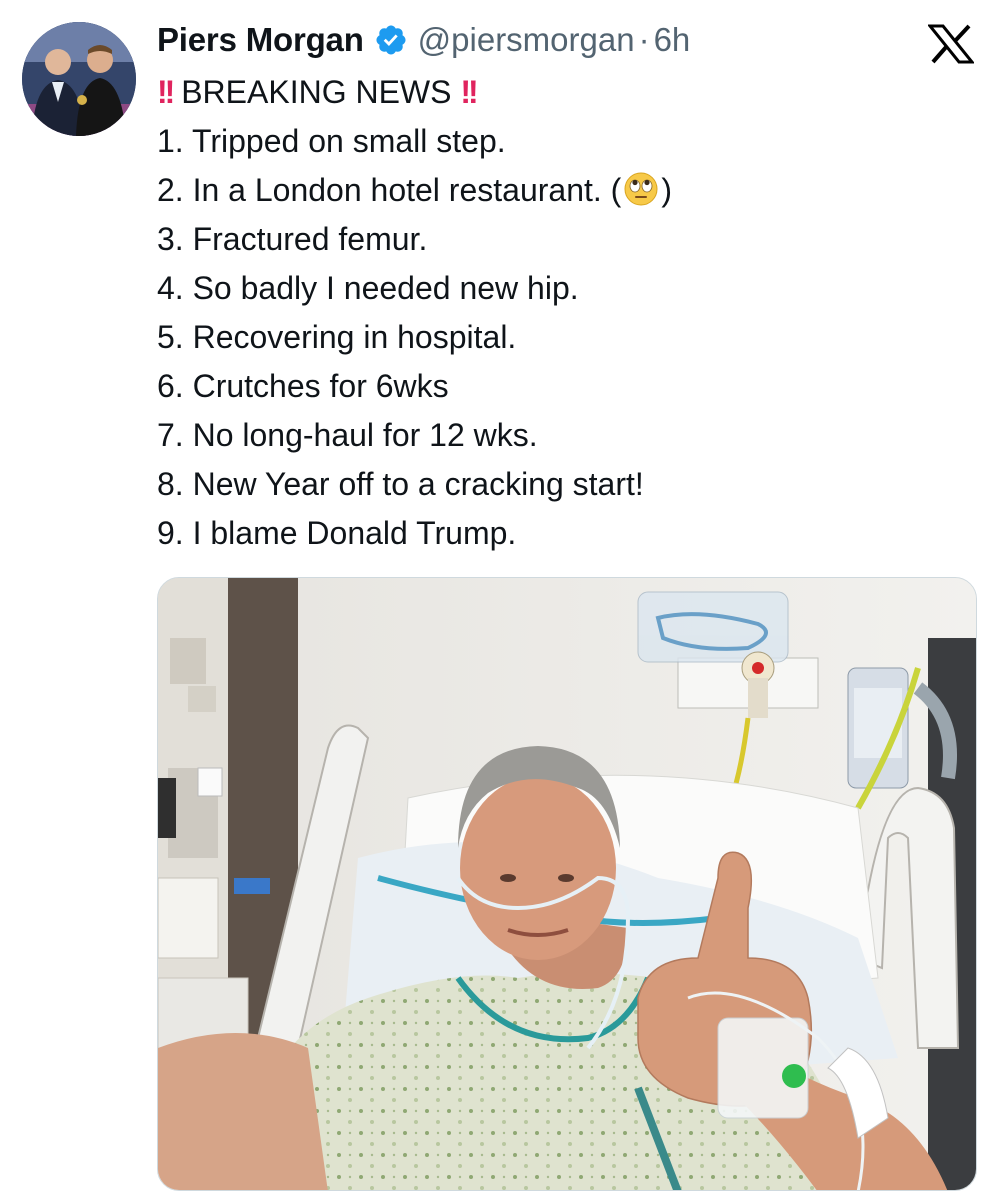 The height and width of the screenshot is (1200, 1000). What do you see at coordinates (391, 40) in the screenshot?
I see `verified-badge-icon` at bounding box center [391, 40].